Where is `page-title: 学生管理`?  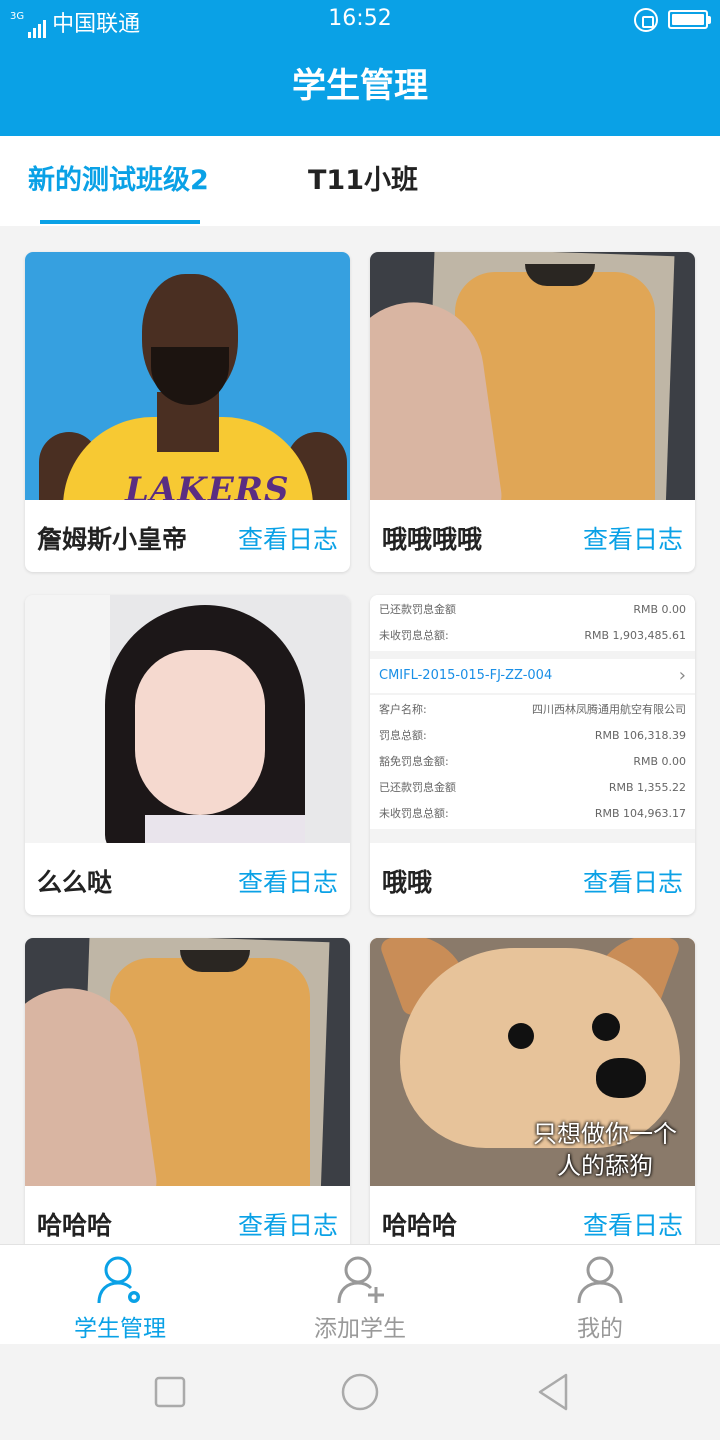 page-title: 学生管理 is located at coordinates (360, 88).